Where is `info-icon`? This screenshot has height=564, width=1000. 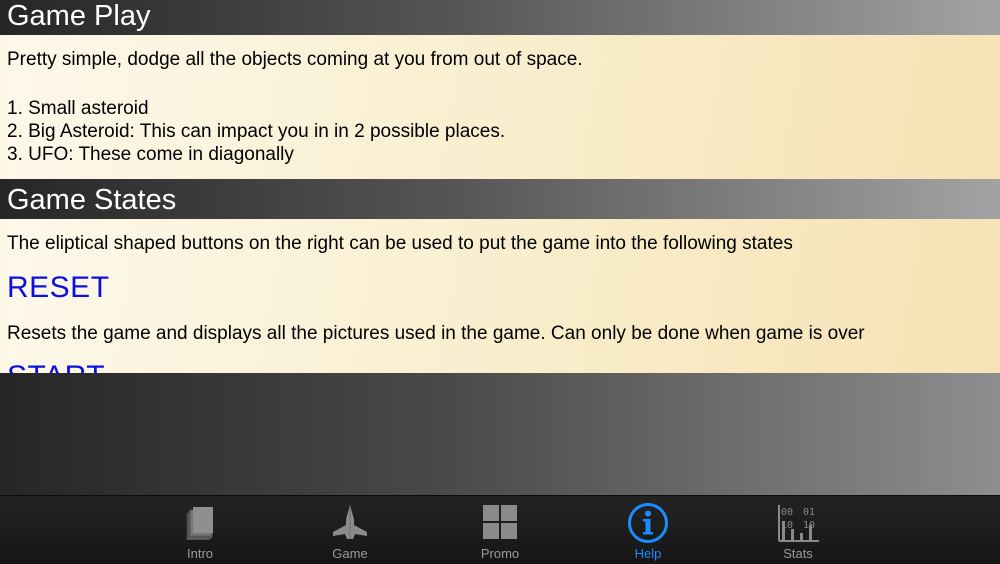 info-icon is located at coordinates (648, 523).